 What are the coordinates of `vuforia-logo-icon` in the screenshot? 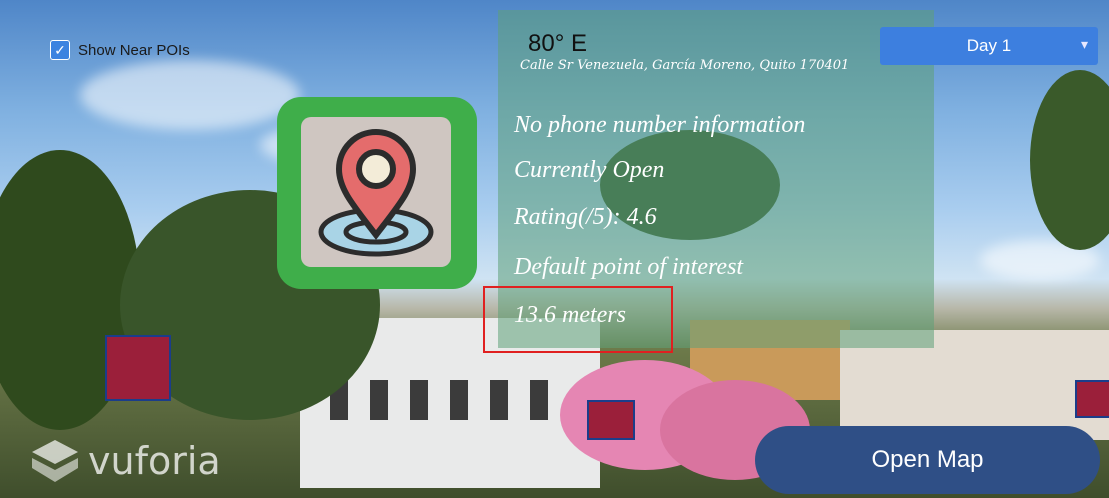 It's located at (55, 461).